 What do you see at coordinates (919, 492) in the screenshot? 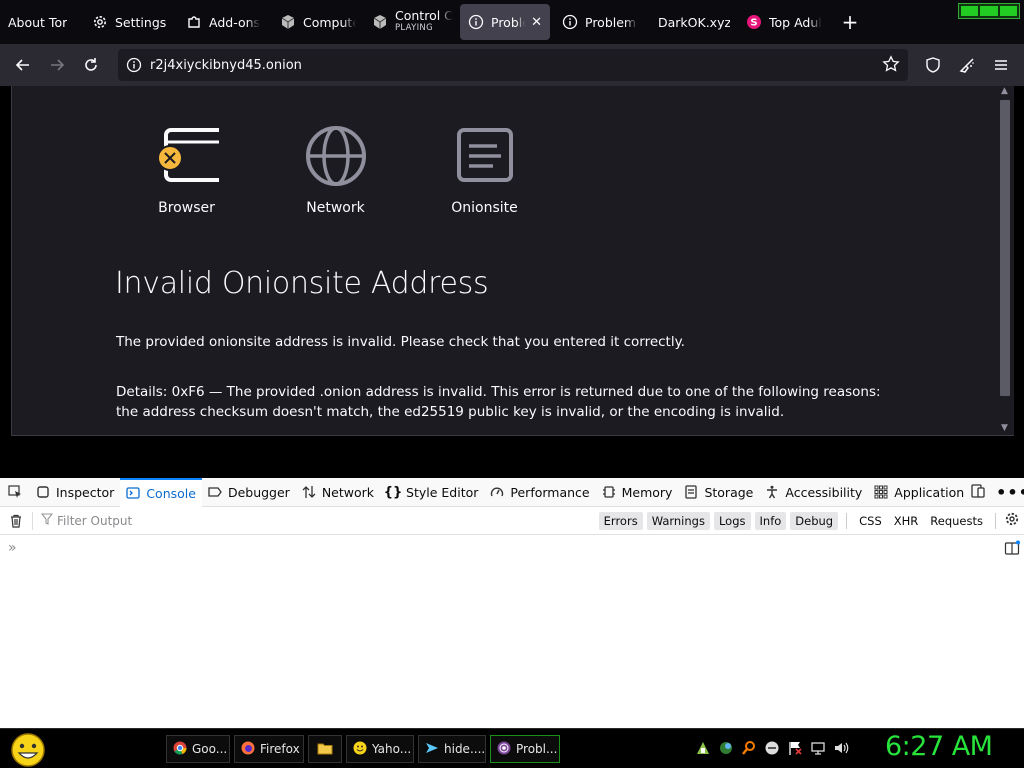
I see `tab-application: Application` at bounding box center [919, 492].